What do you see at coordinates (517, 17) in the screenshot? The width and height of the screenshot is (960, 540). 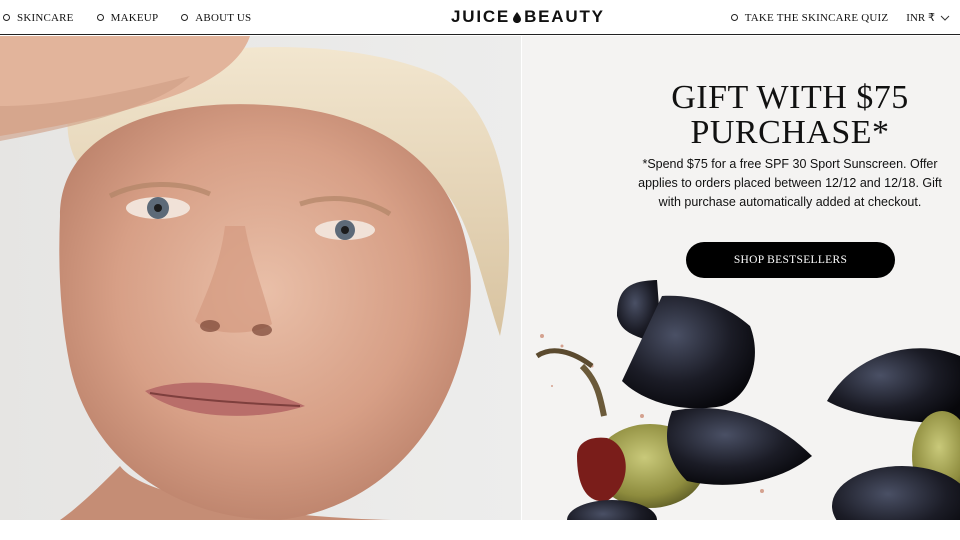 I see `drop-icon` at bounding box center [517, 17].